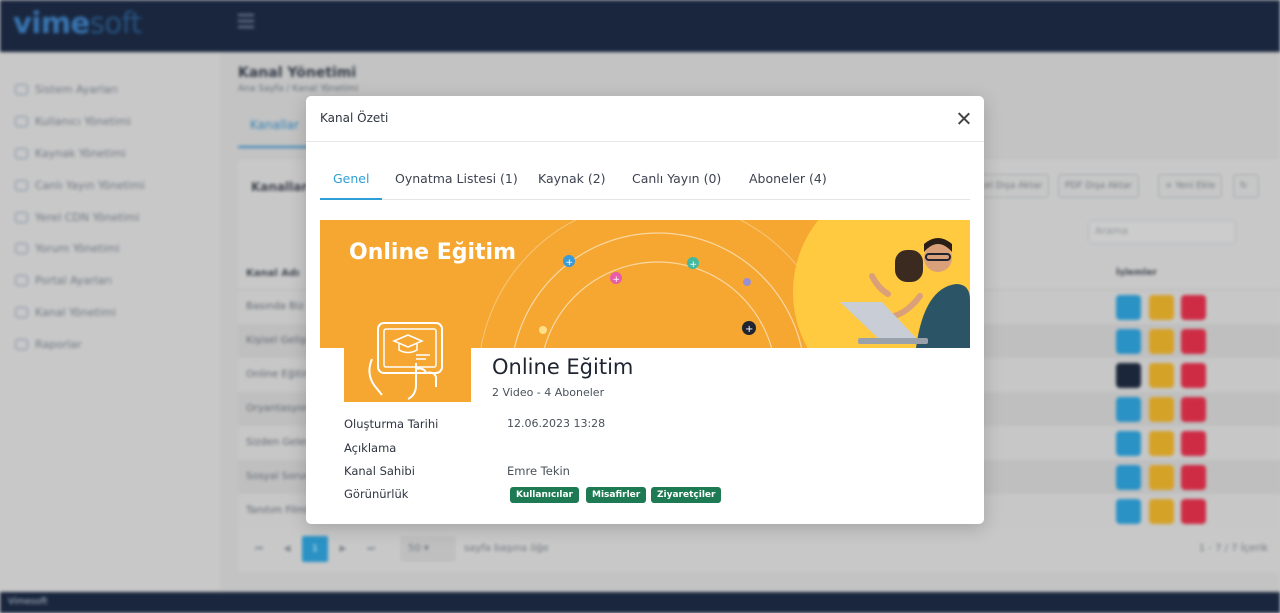 The width and height of the screenshot is (1280, 613). I want to click on tab-resources: Kaynak (2), so click(572, 179).